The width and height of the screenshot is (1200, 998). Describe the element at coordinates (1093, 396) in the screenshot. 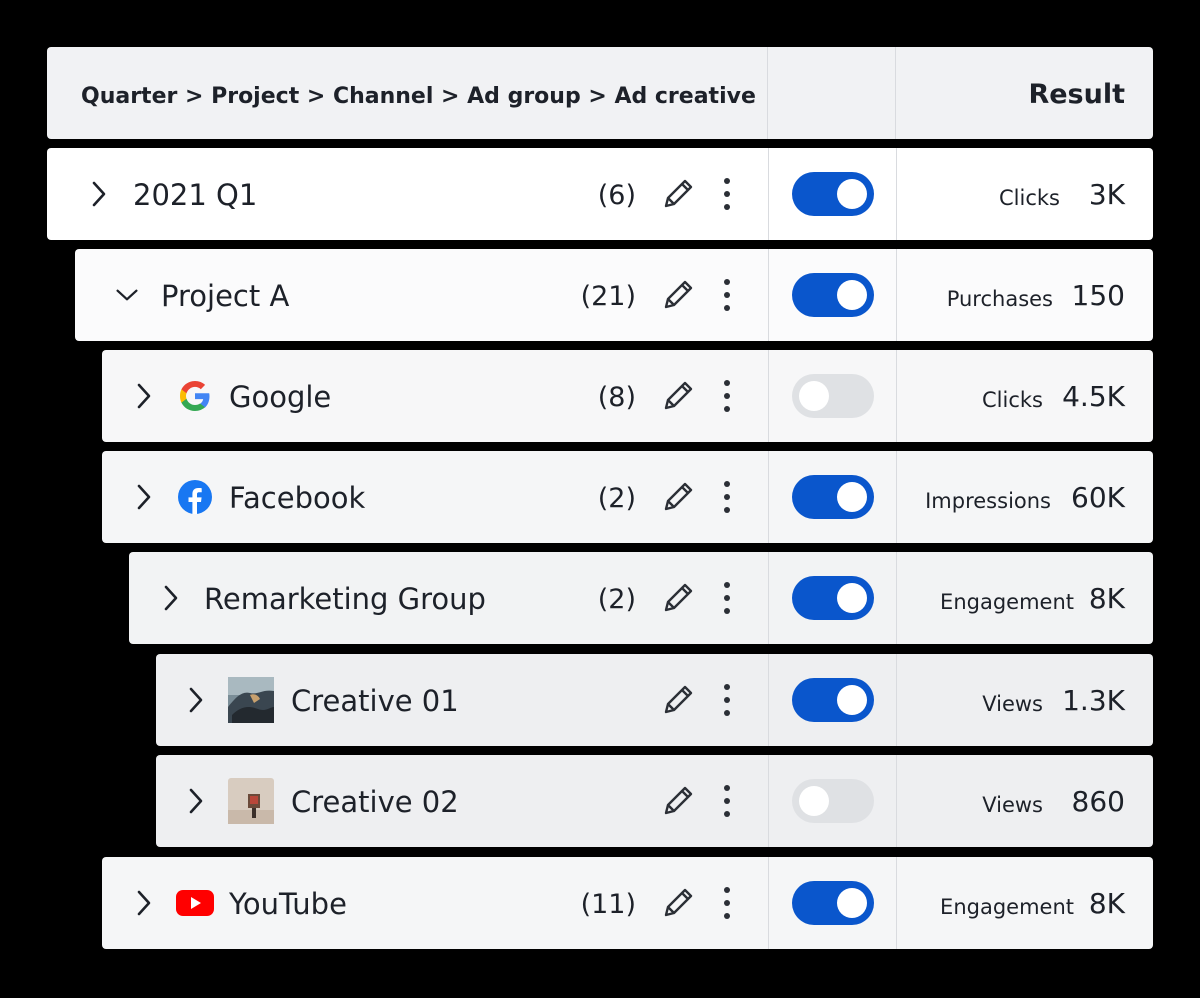

I see `metric-value: 4.5K` at that location.